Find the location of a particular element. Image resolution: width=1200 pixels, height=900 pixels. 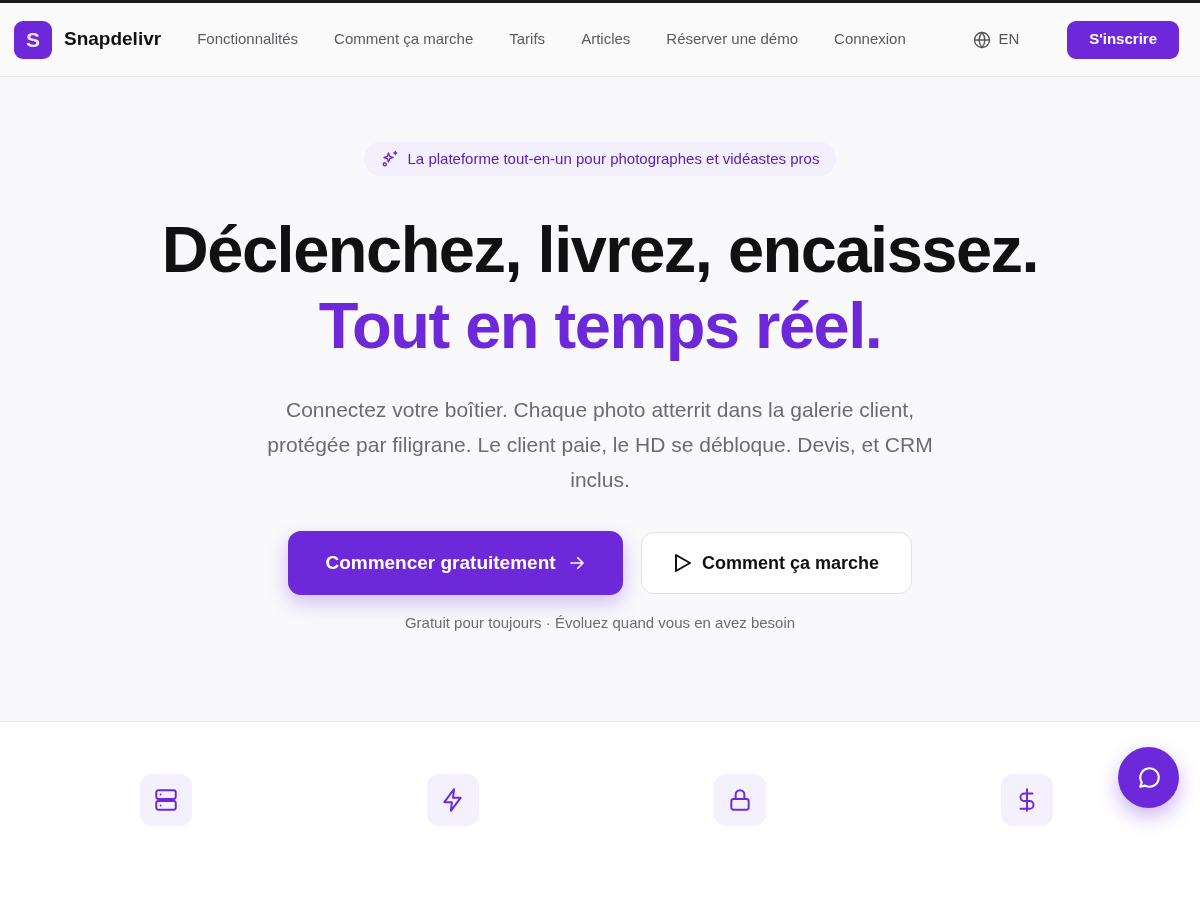

tagline-badge: La plateforme tout-en-un pour photographes et vidéastes pros is located at coordinates (600, 159).